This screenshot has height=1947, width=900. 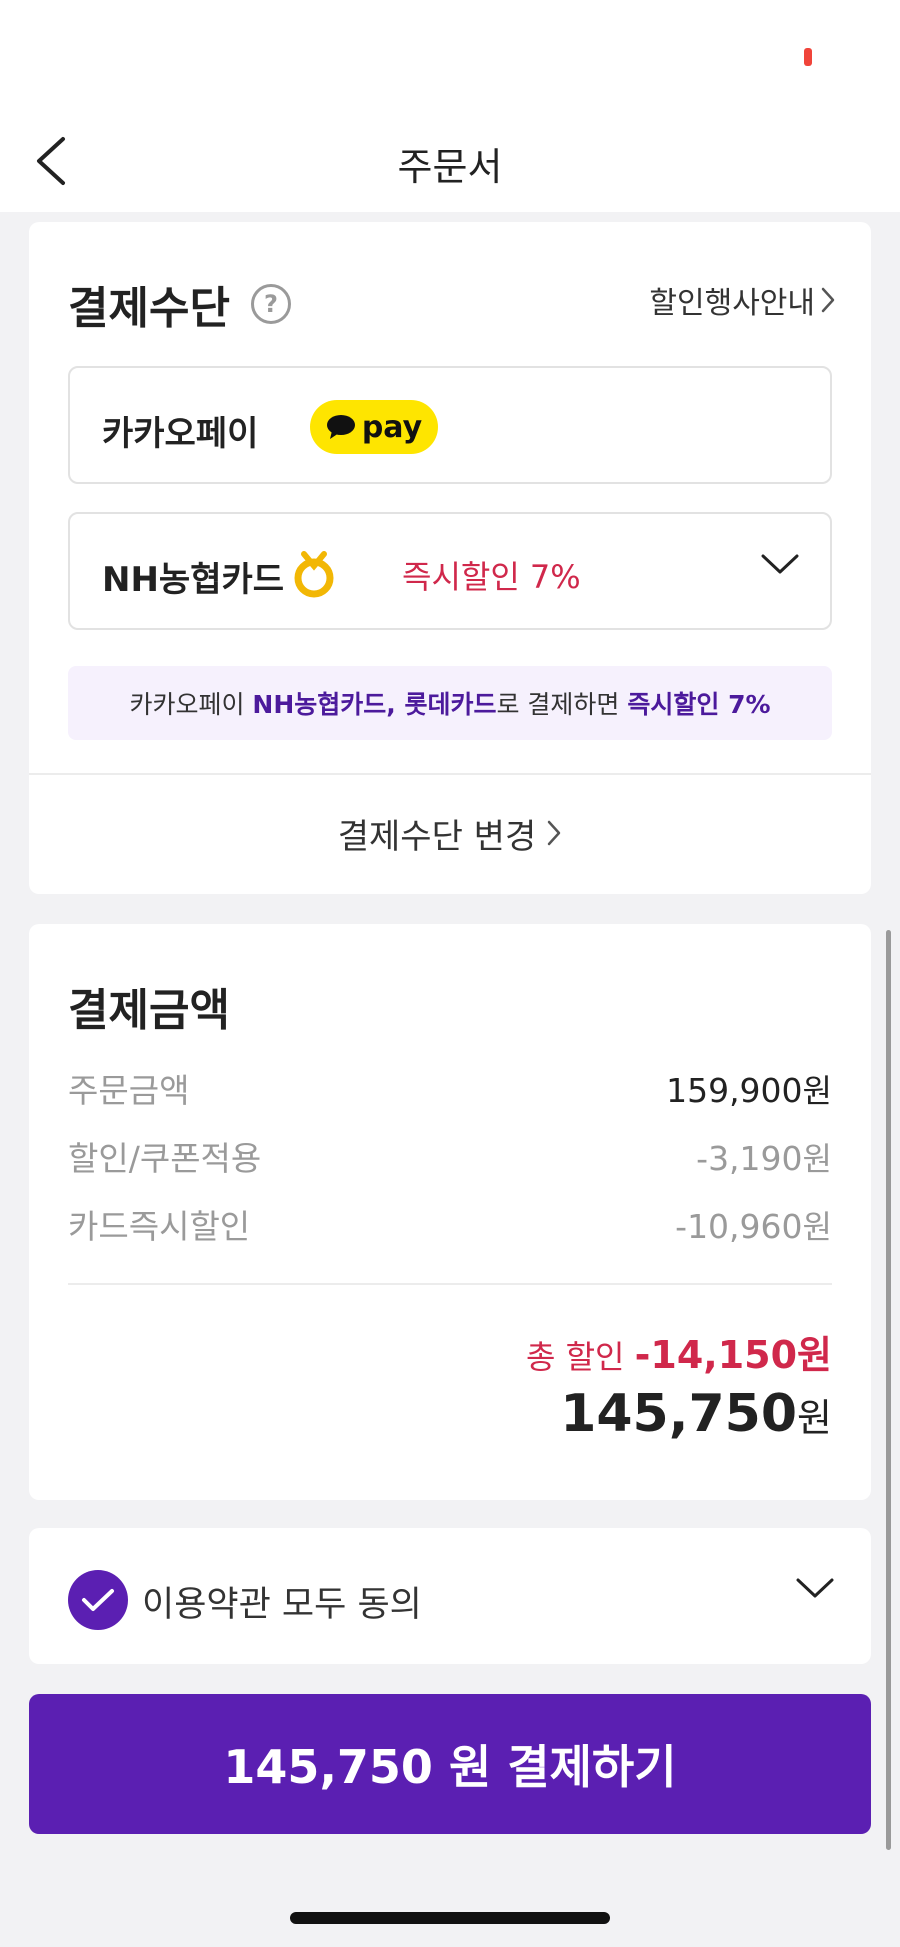 What do you see at coordinates (808, 57) in the screenshot?
I see `recording-indicator` at bounding box center [808, 57].